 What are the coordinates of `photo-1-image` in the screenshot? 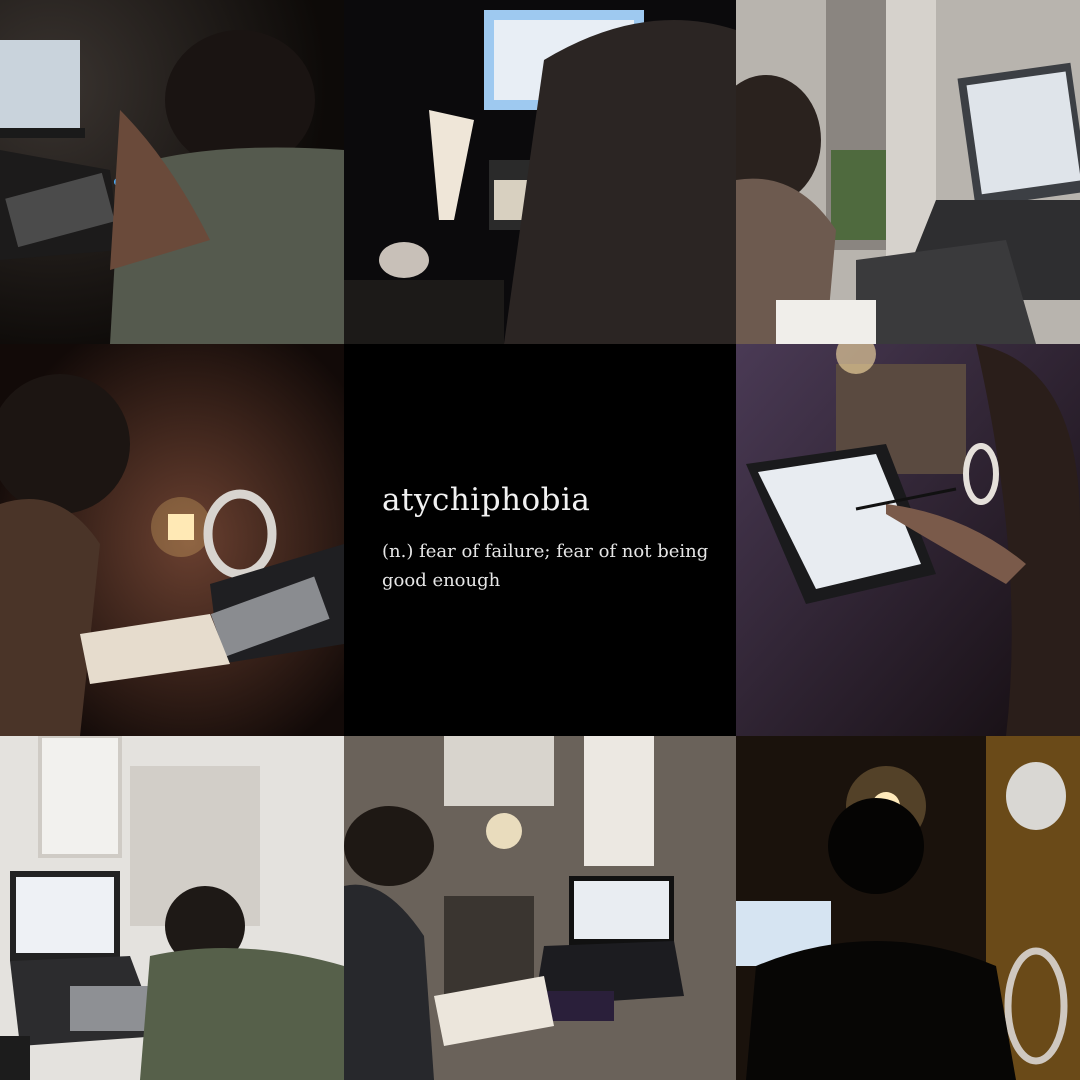 It's located at (172, 172).